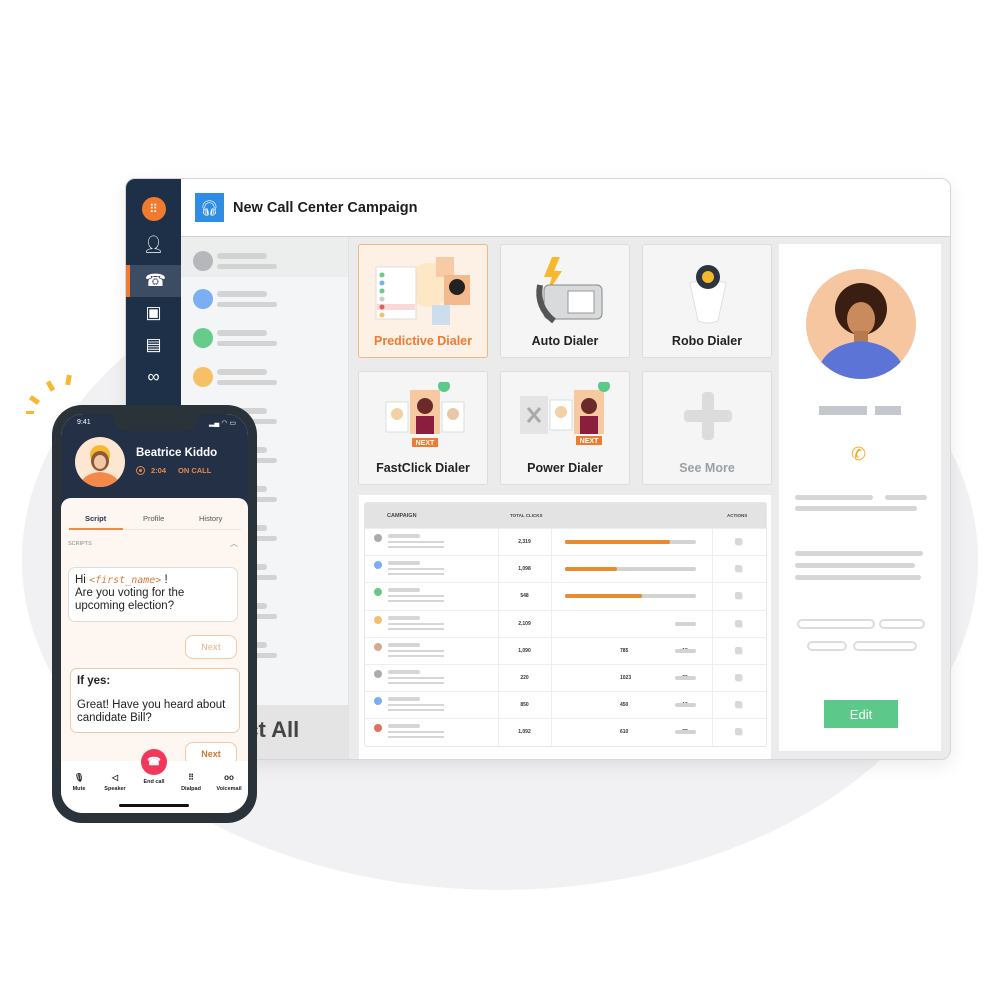 Image resolution: width=1000 pixels, height=1000 pixels. What do you see at coordinates (524, 623) in the screenshot?
I see `total-clicks: 2,109` at bounding box center [524, 623].